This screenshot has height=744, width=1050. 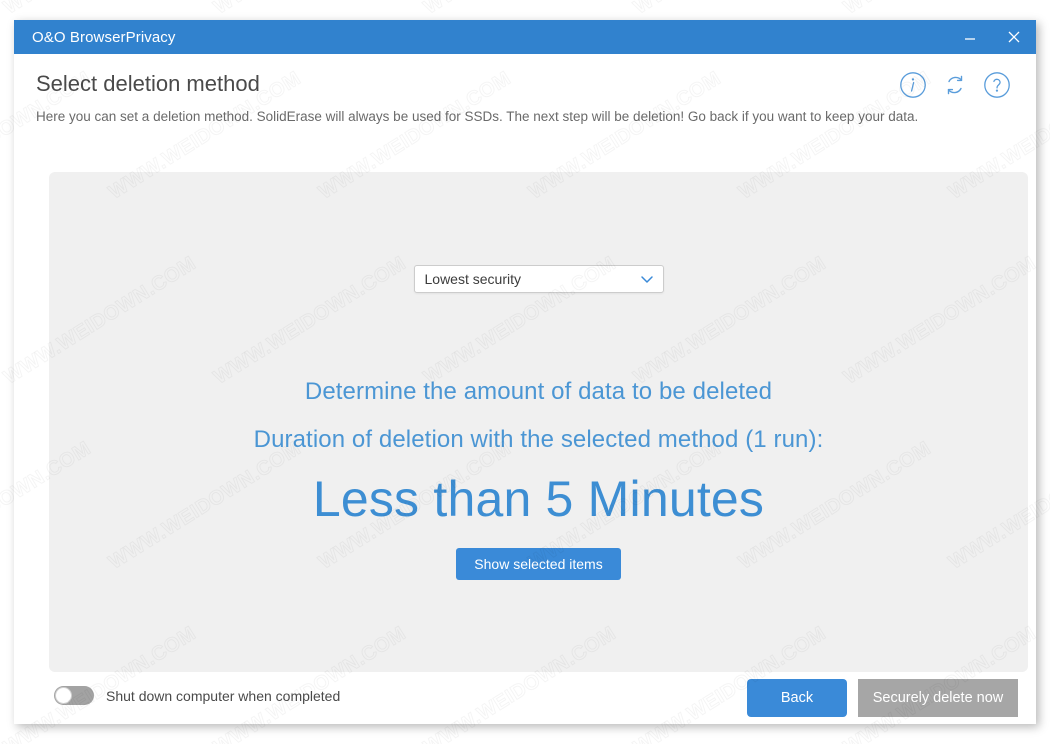 I want to click on header-icon-group, so click(x=955, y=85).